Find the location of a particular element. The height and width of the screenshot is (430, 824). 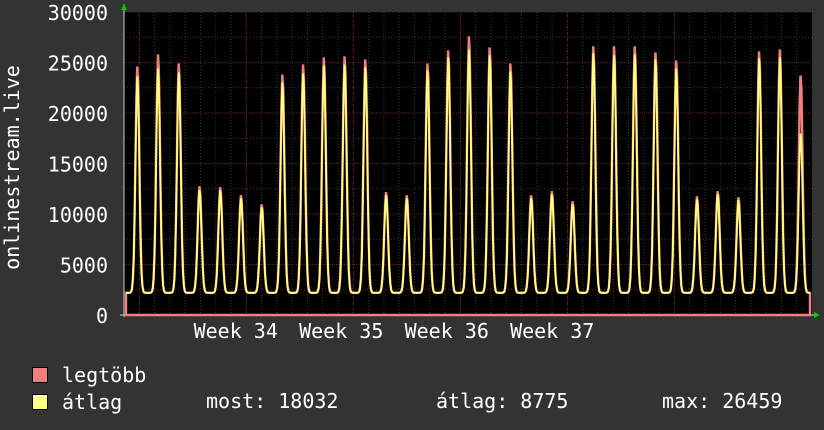

y-tick-label: 0 is located at coordinates (102, 316).